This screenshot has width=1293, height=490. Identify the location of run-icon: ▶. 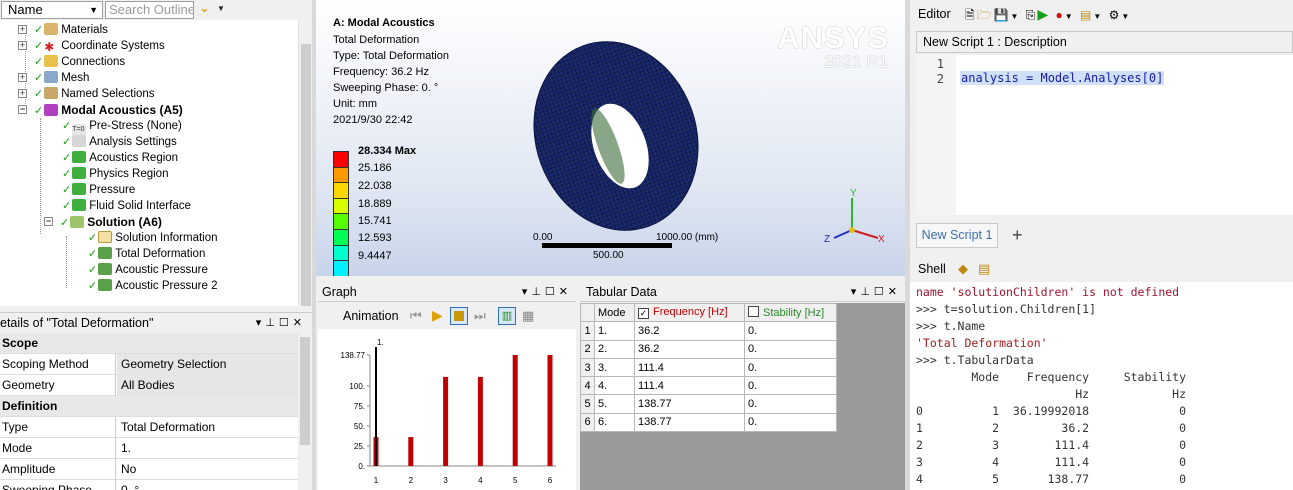
(1043, 14).